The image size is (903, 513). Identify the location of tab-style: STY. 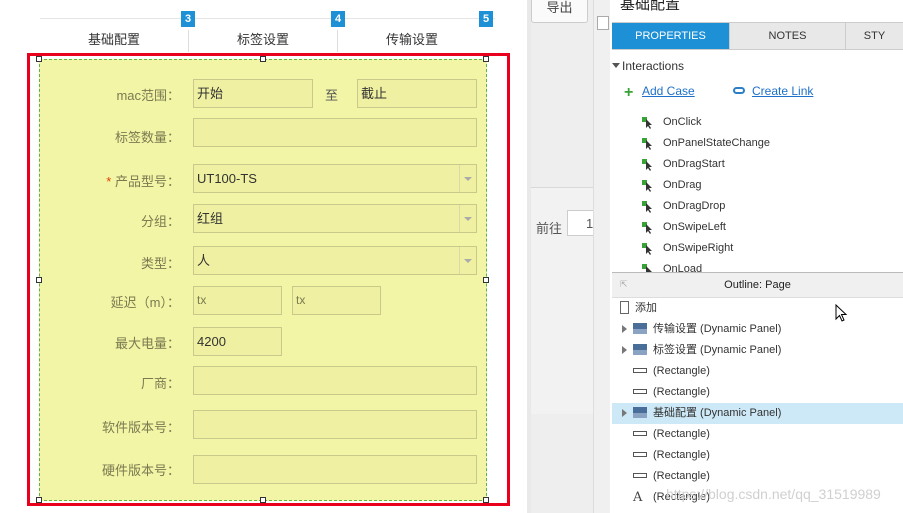
(874, 36).